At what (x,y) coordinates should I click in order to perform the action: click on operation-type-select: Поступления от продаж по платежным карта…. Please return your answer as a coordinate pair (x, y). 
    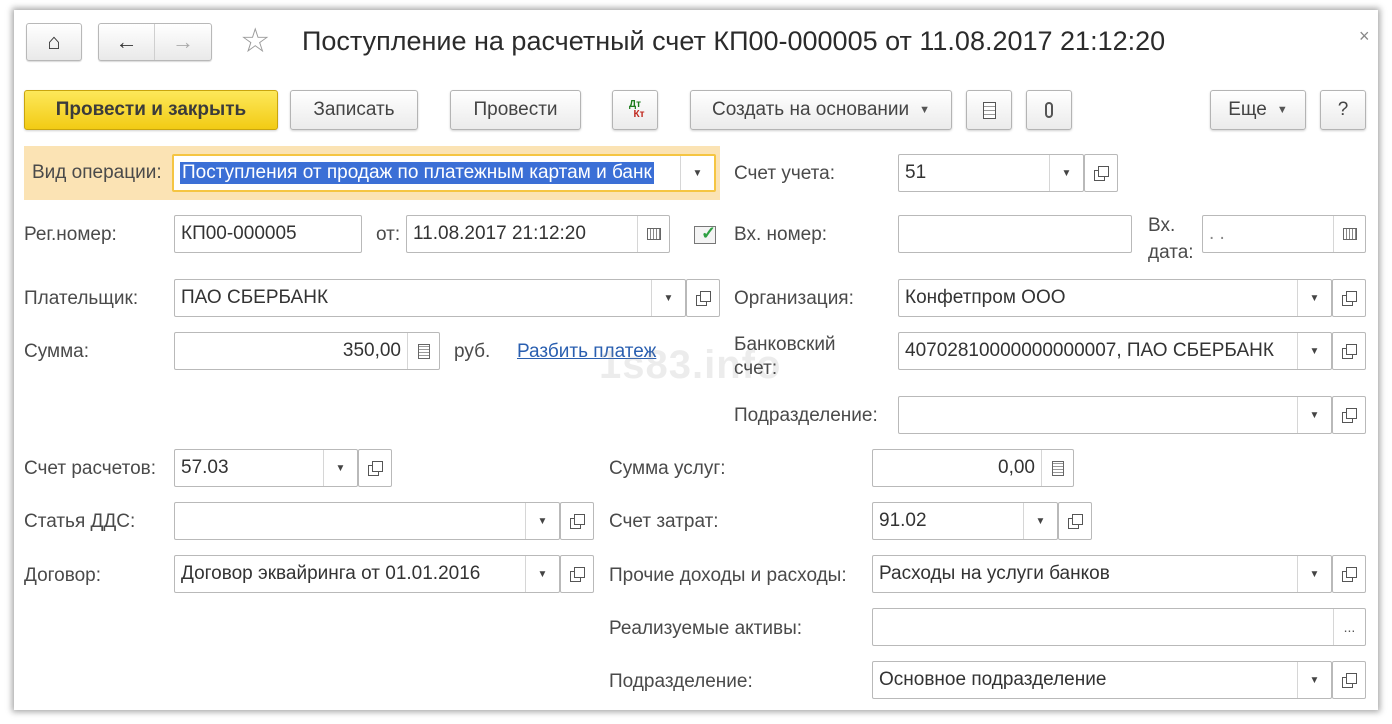
    Looking at the image, I should click on (444, 173).